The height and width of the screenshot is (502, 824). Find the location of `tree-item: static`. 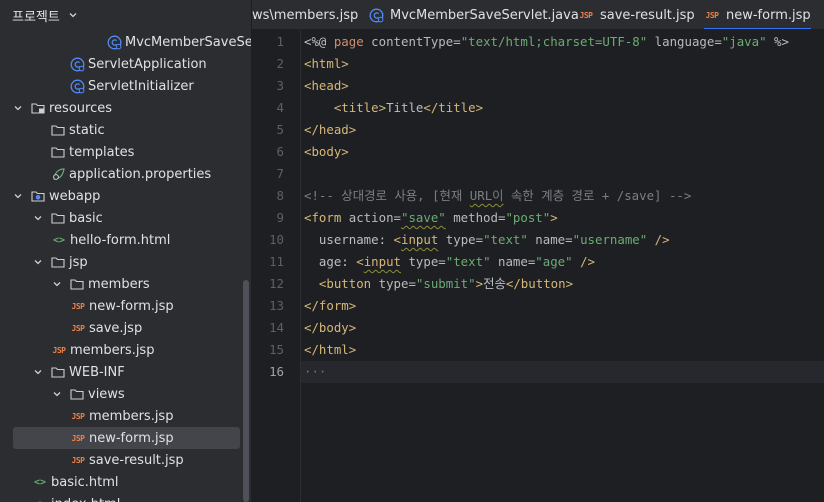

tree-item: static is located at coordinates (125, 130).